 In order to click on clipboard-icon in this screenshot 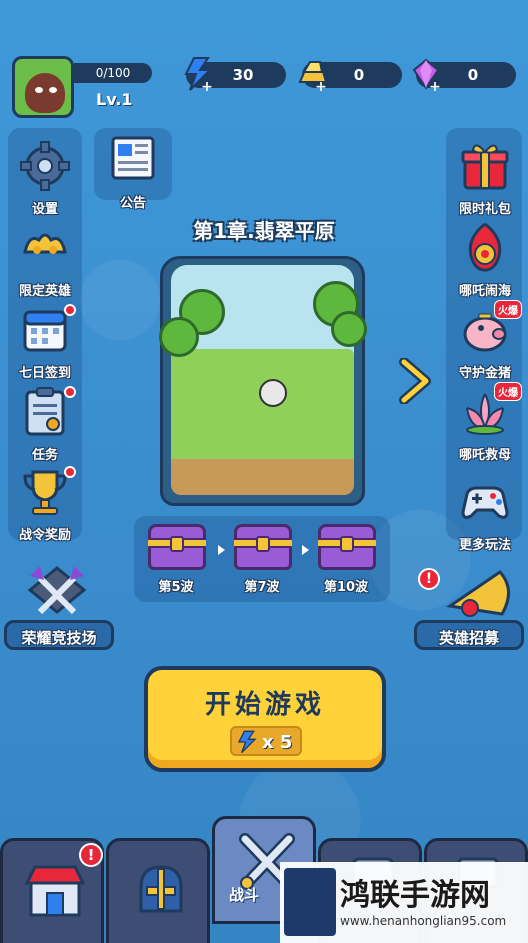, I will do `click(45, 411)`.